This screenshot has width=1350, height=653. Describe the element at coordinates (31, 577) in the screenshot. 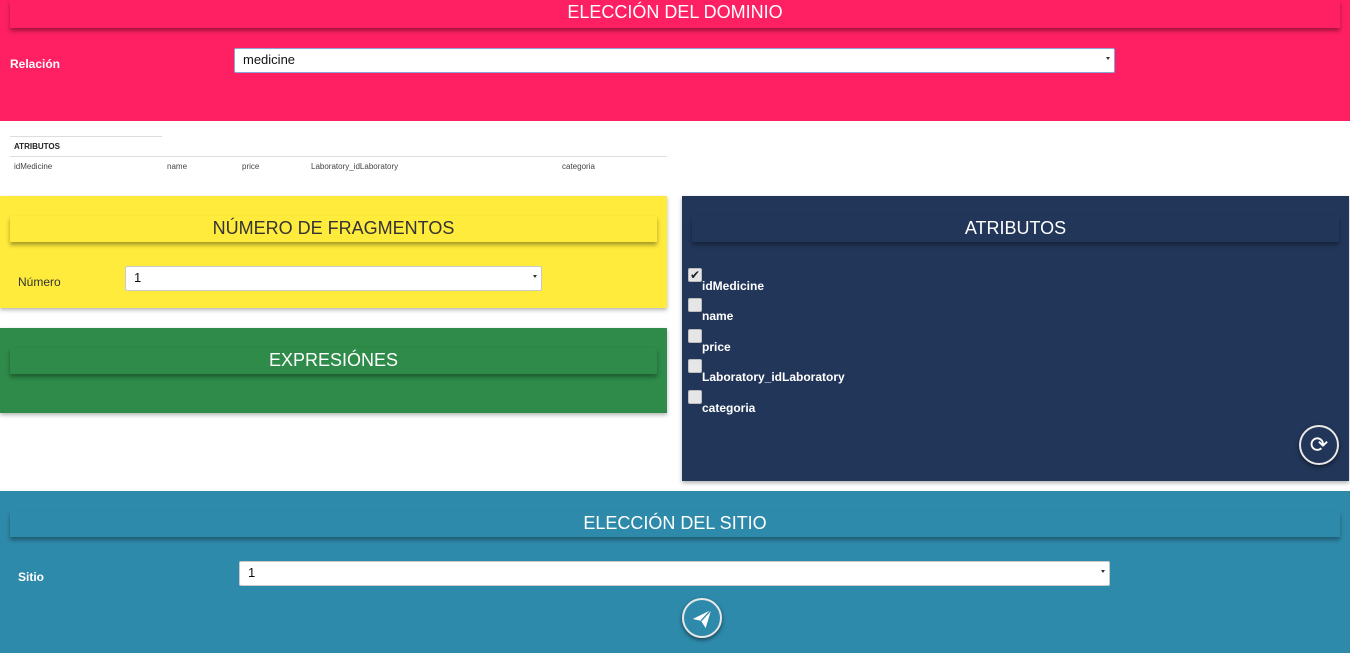

I see `site-label: Sitio` at that location.